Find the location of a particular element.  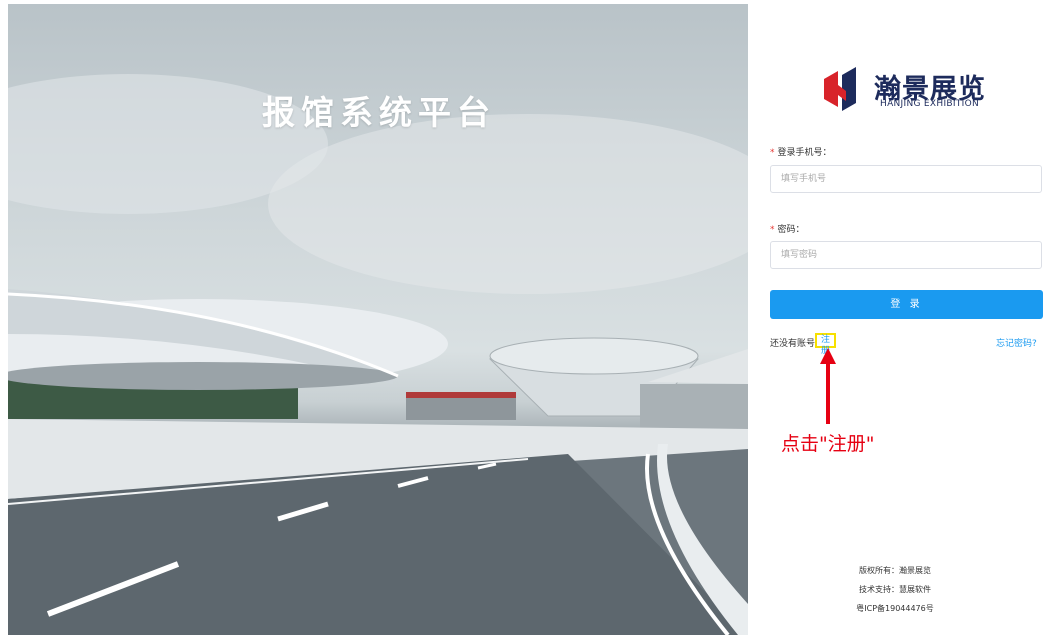

password-label: * 密码： is located at coordinates (787, 228).